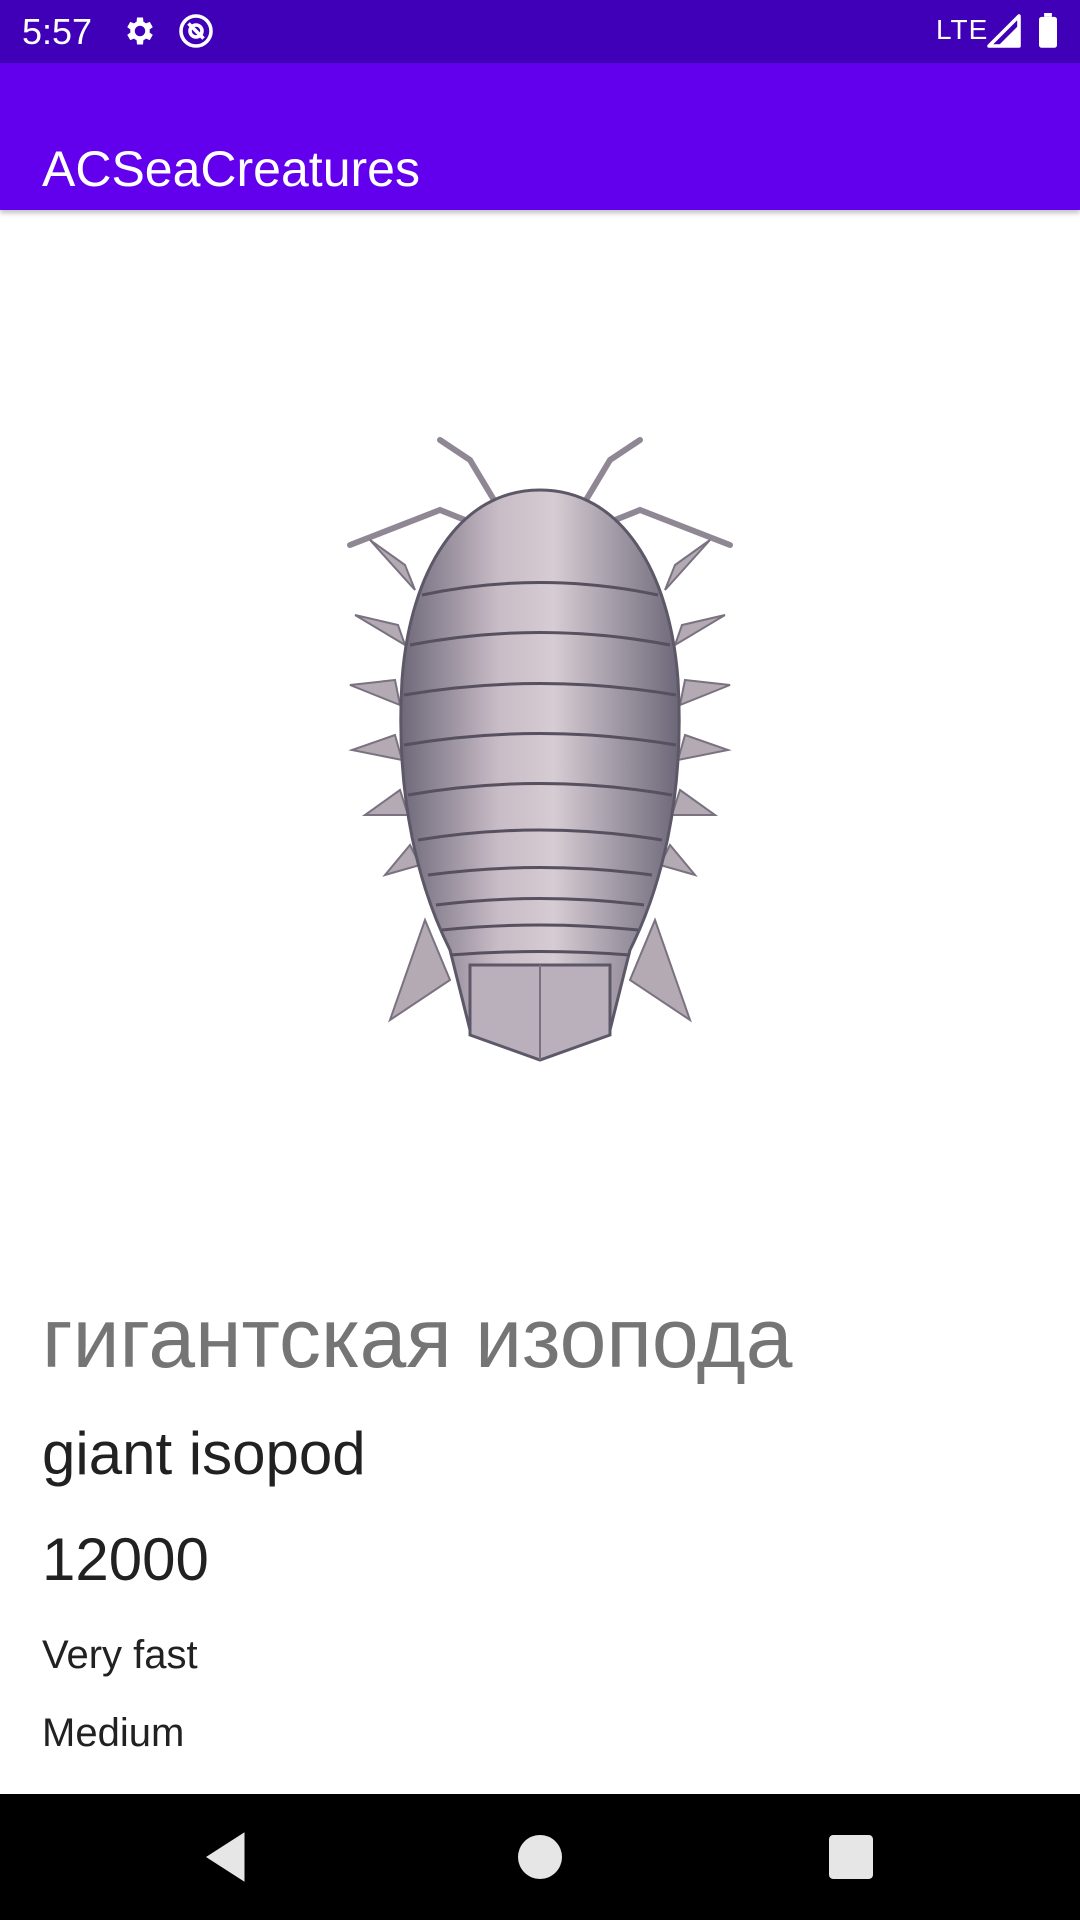 This screenshot has width=1080, height=1920. Describe the element at coordinates (204, 1453) in the screenshot. I see `creature-name-english: giant isopod` at that location.